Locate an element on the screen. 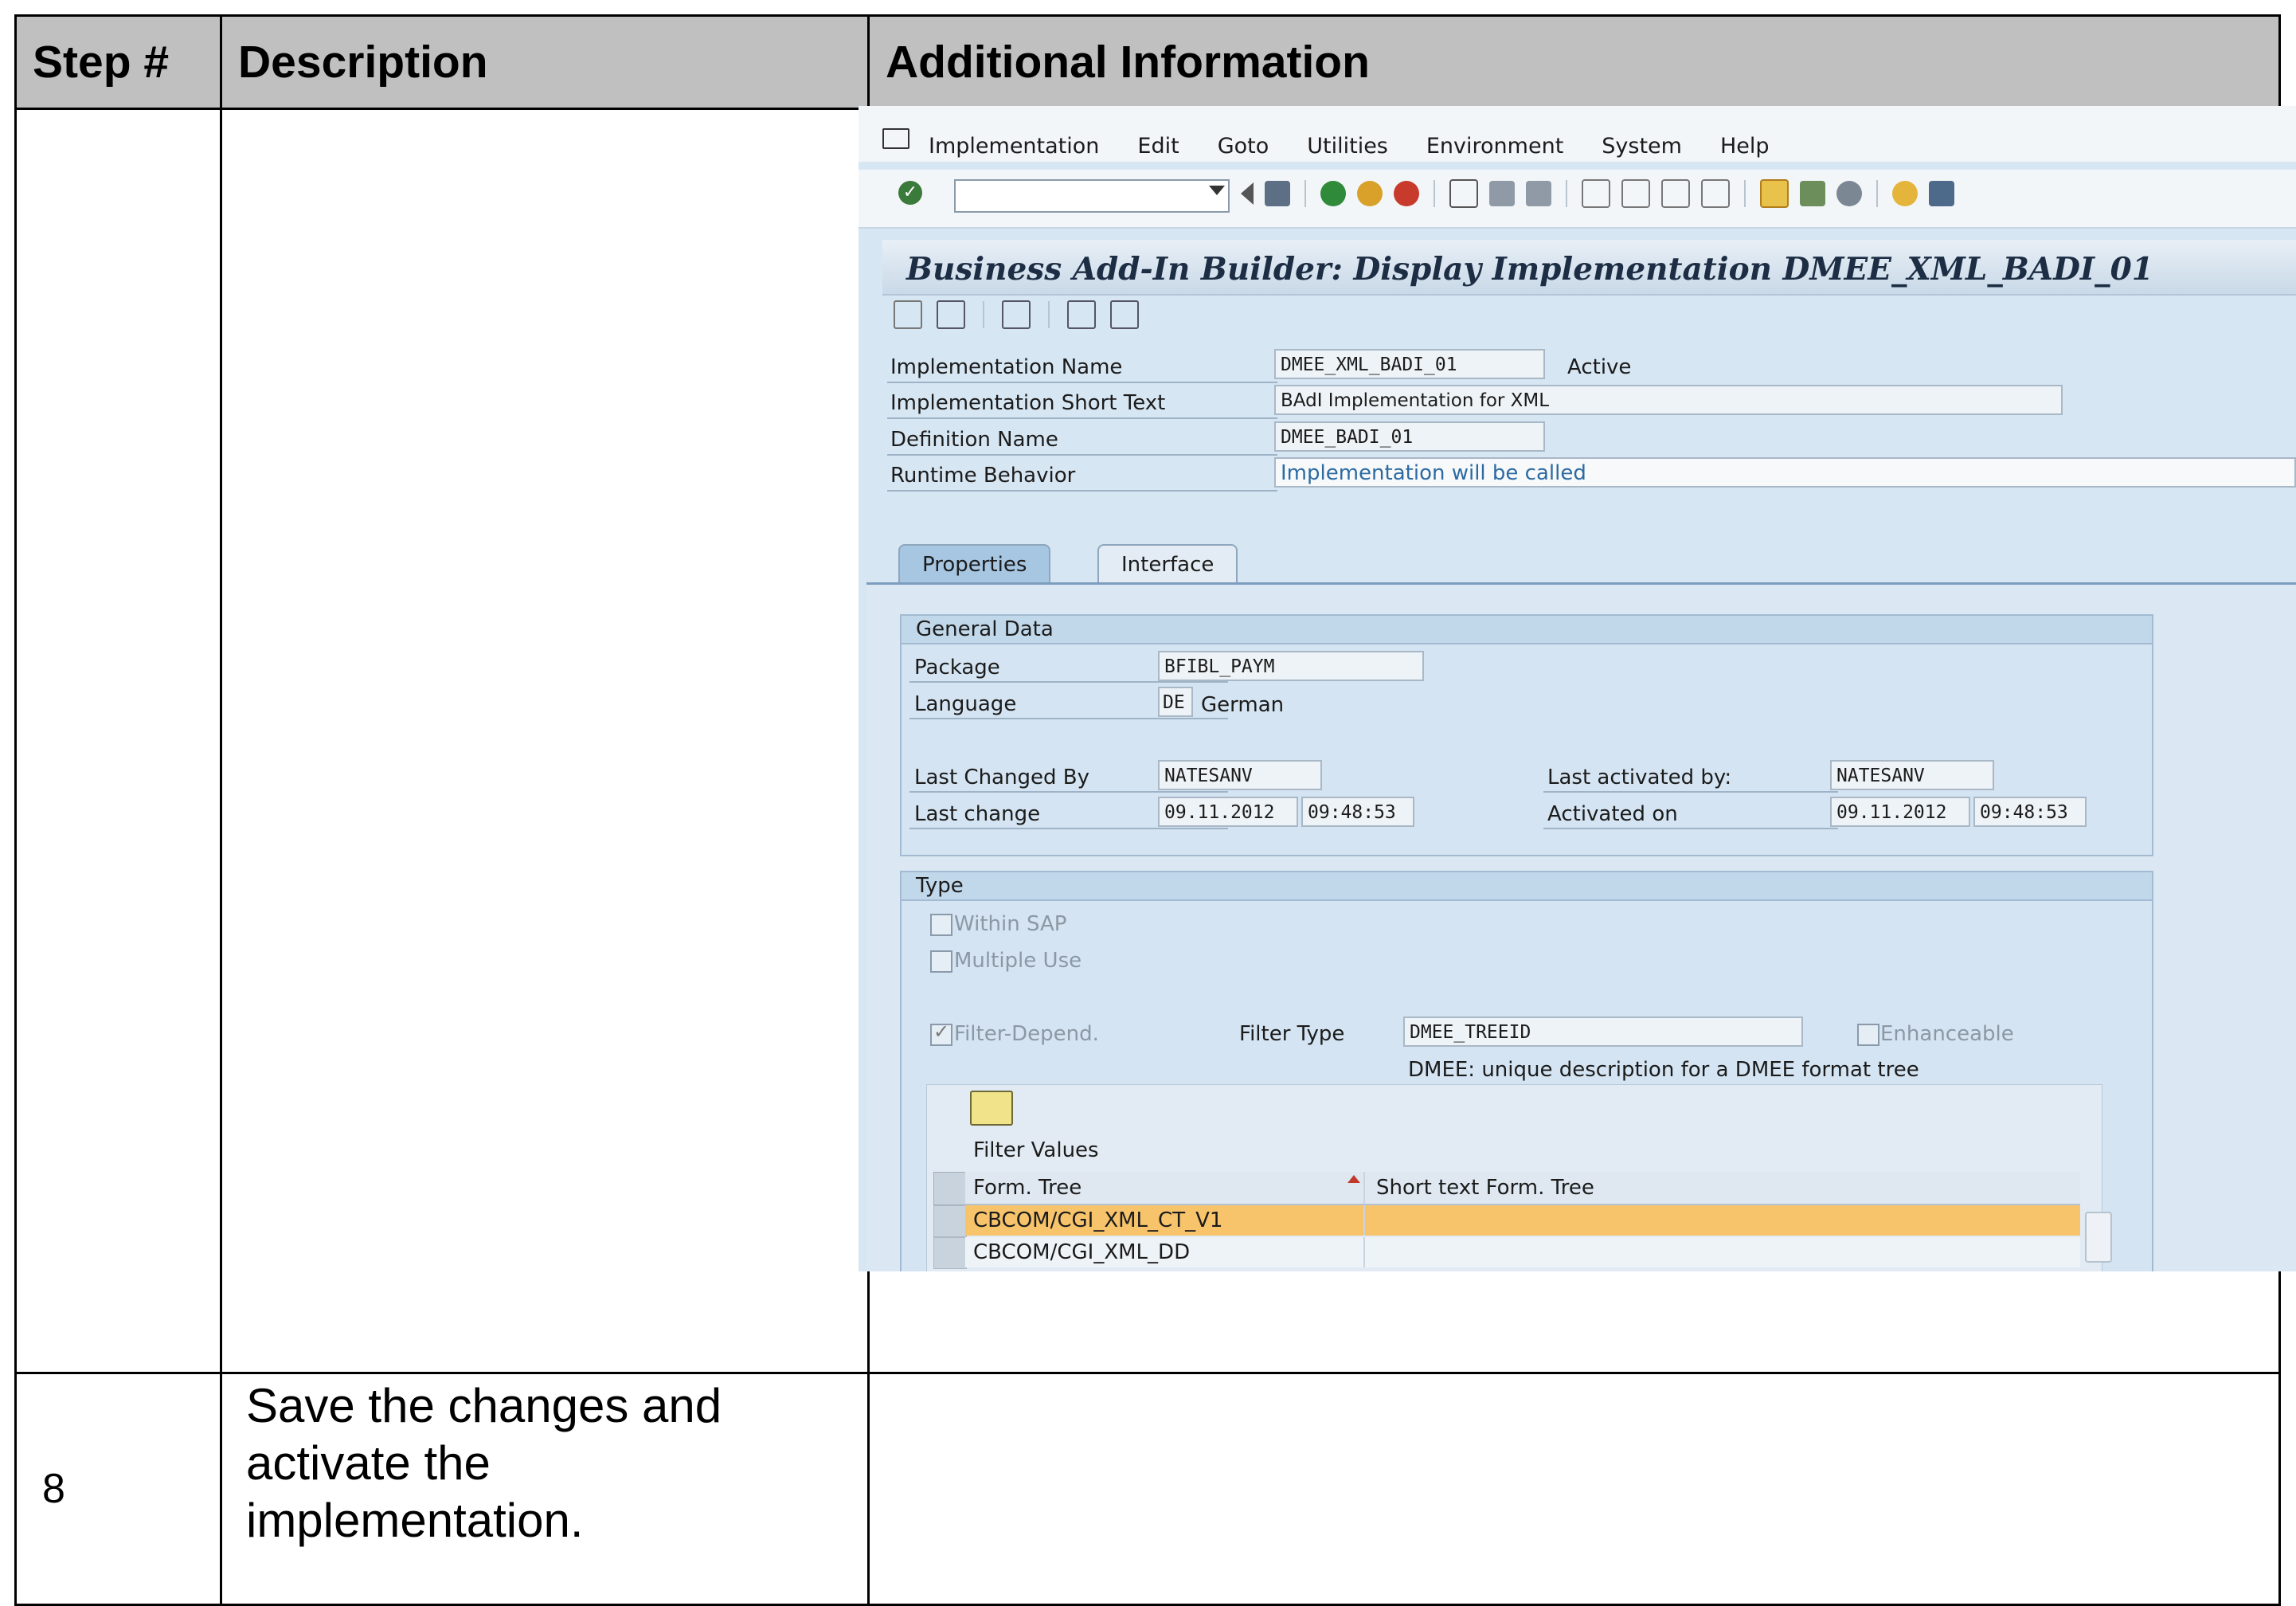  table-row: CBCOM/CGI_XML_DD is located at coordinates (1522, 1252).